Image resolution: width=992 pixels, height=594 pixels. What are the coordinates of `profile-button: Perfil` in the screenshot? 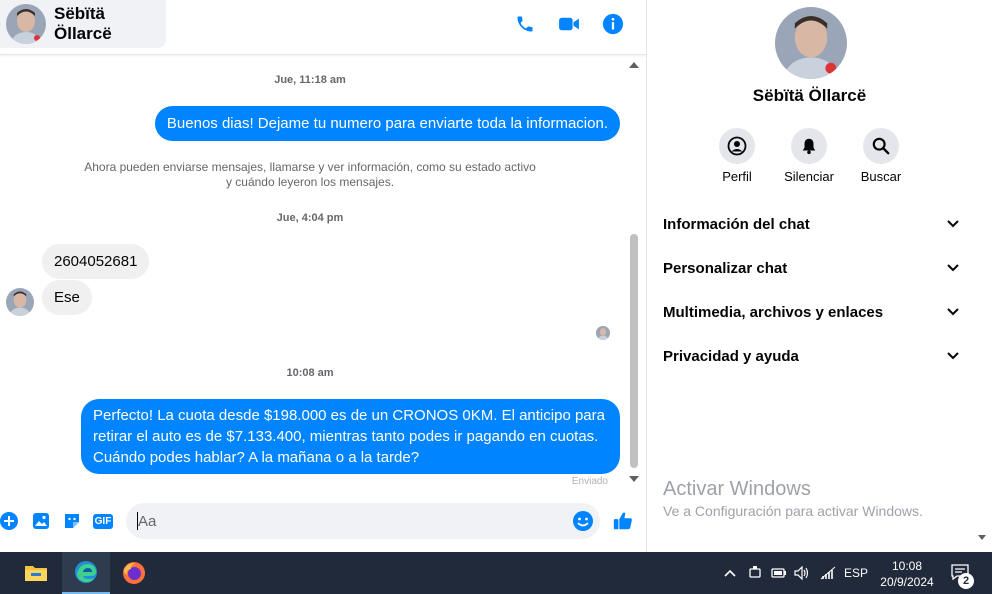 It's located at (737, 156).